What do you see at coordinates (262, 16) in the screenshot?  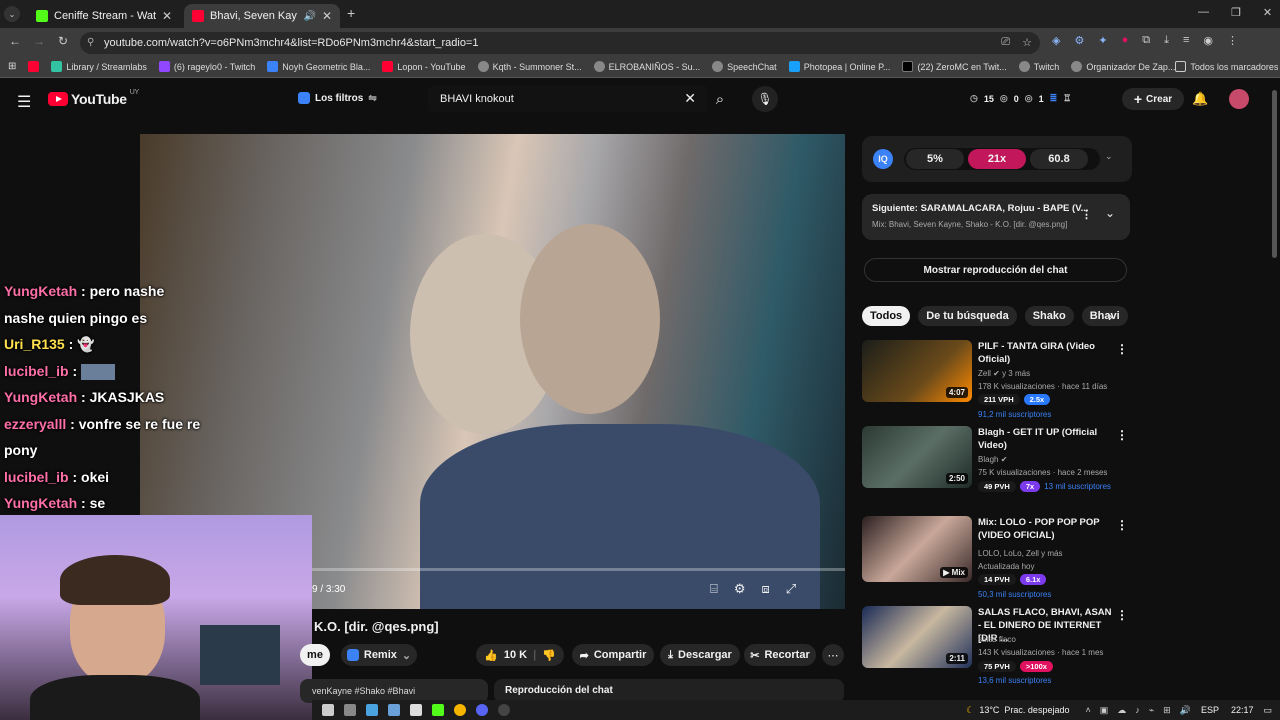 I see `tab-bhavi: Bhavi, Seven Kayne, Shako 🔊 ✕` at bounding box center [262, 16].